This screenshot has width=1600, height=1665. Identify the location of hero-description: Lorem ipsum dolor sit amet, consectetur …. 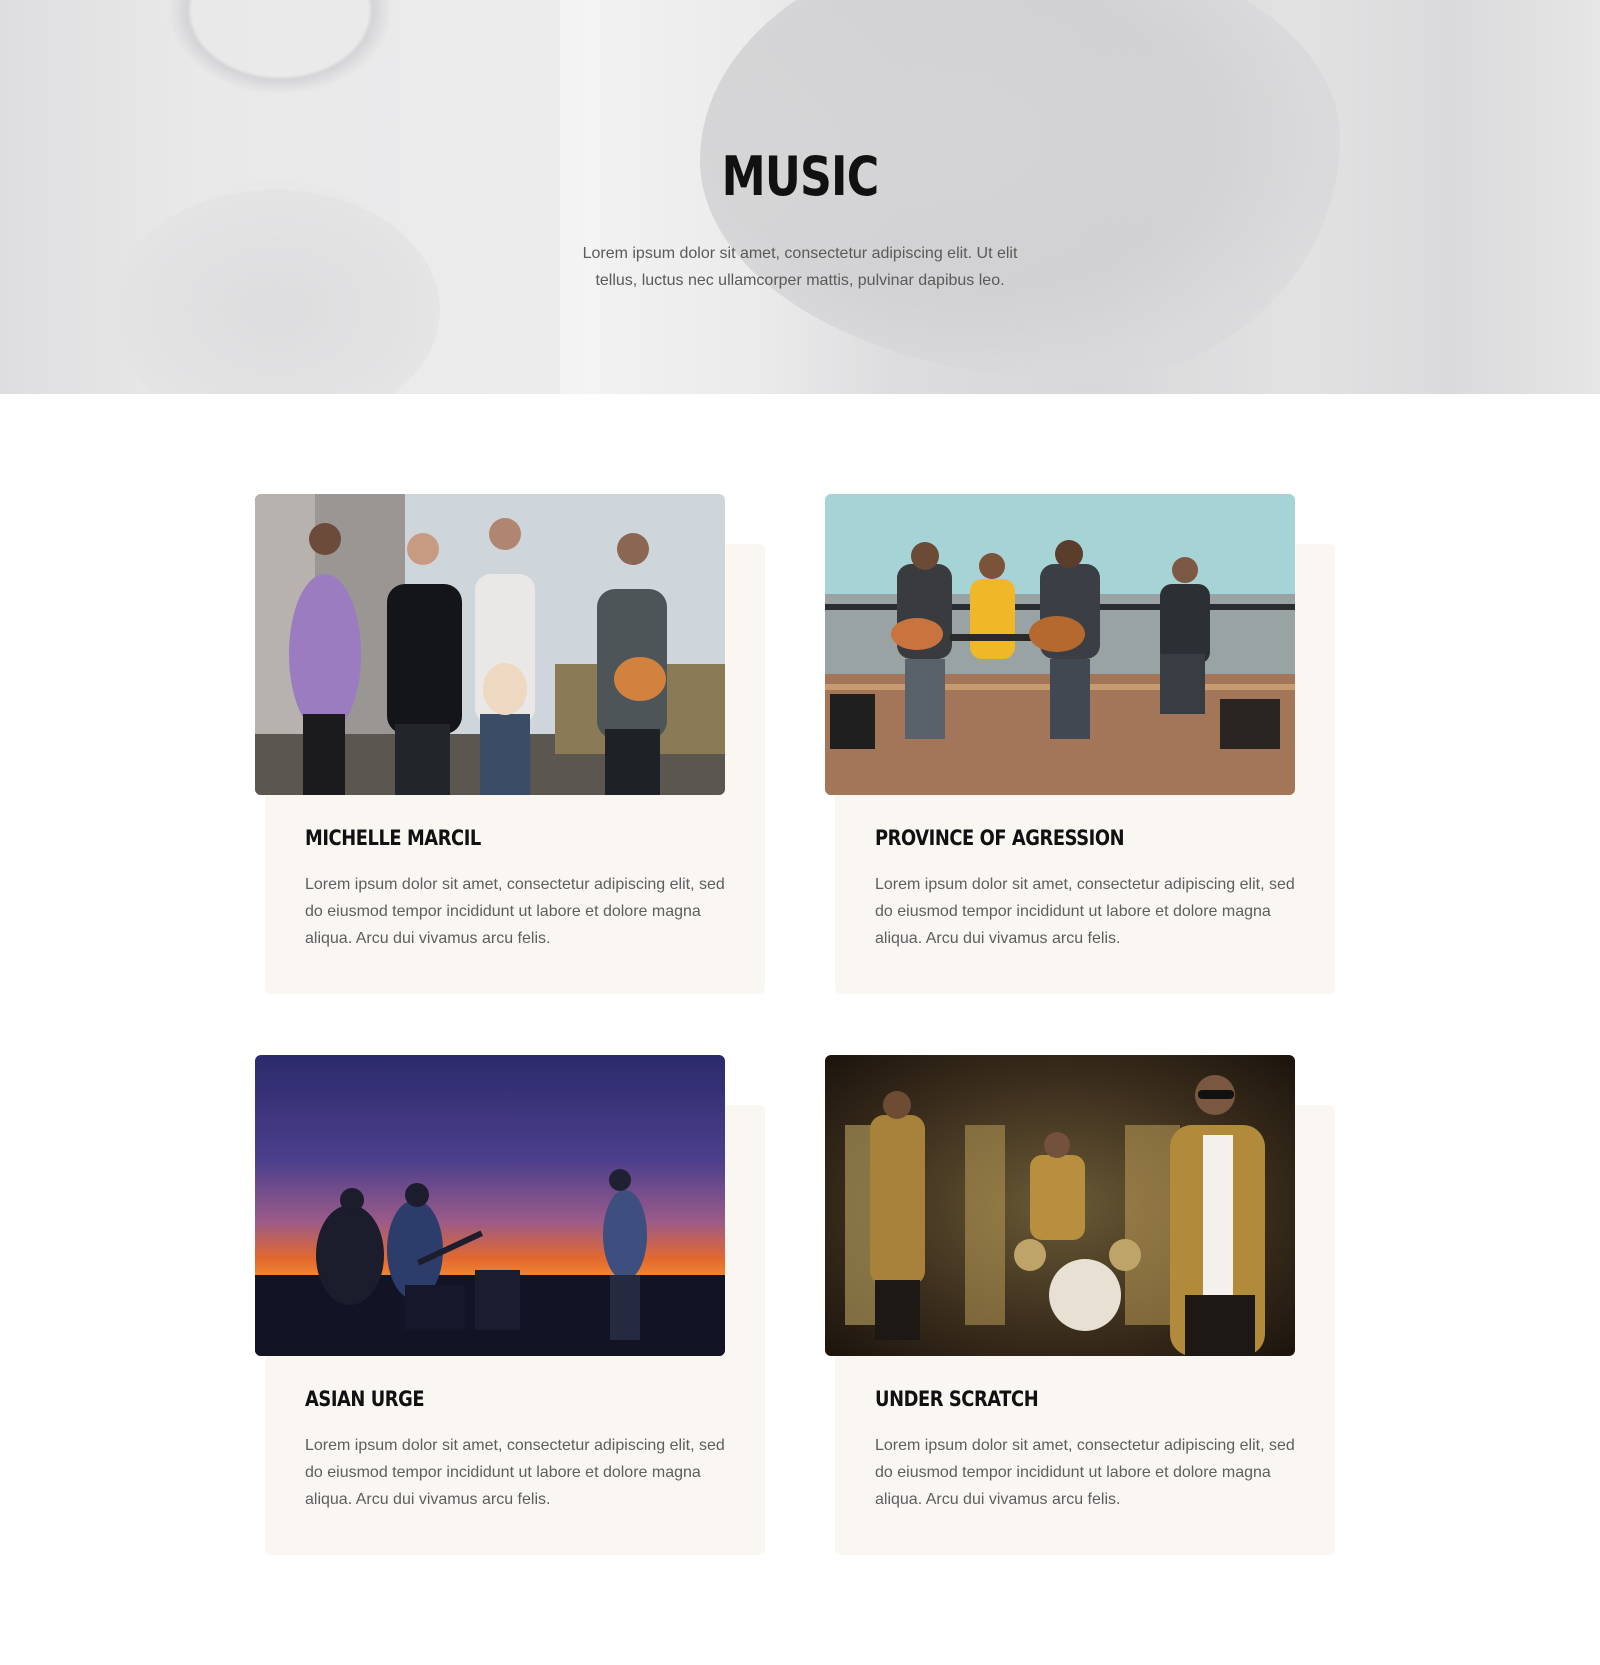
(800, 267).